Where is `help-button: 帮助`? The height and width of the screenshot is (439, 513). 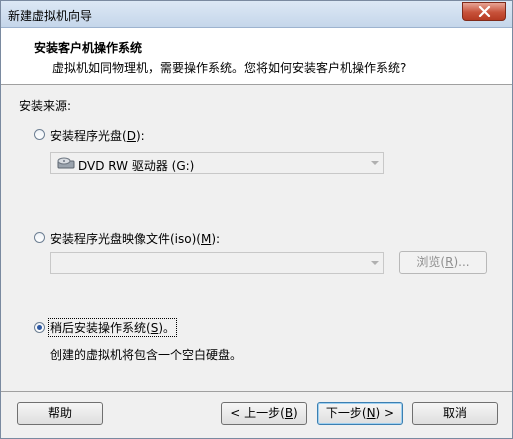 help-button: 帮助 is located at coordinates (60, 413).